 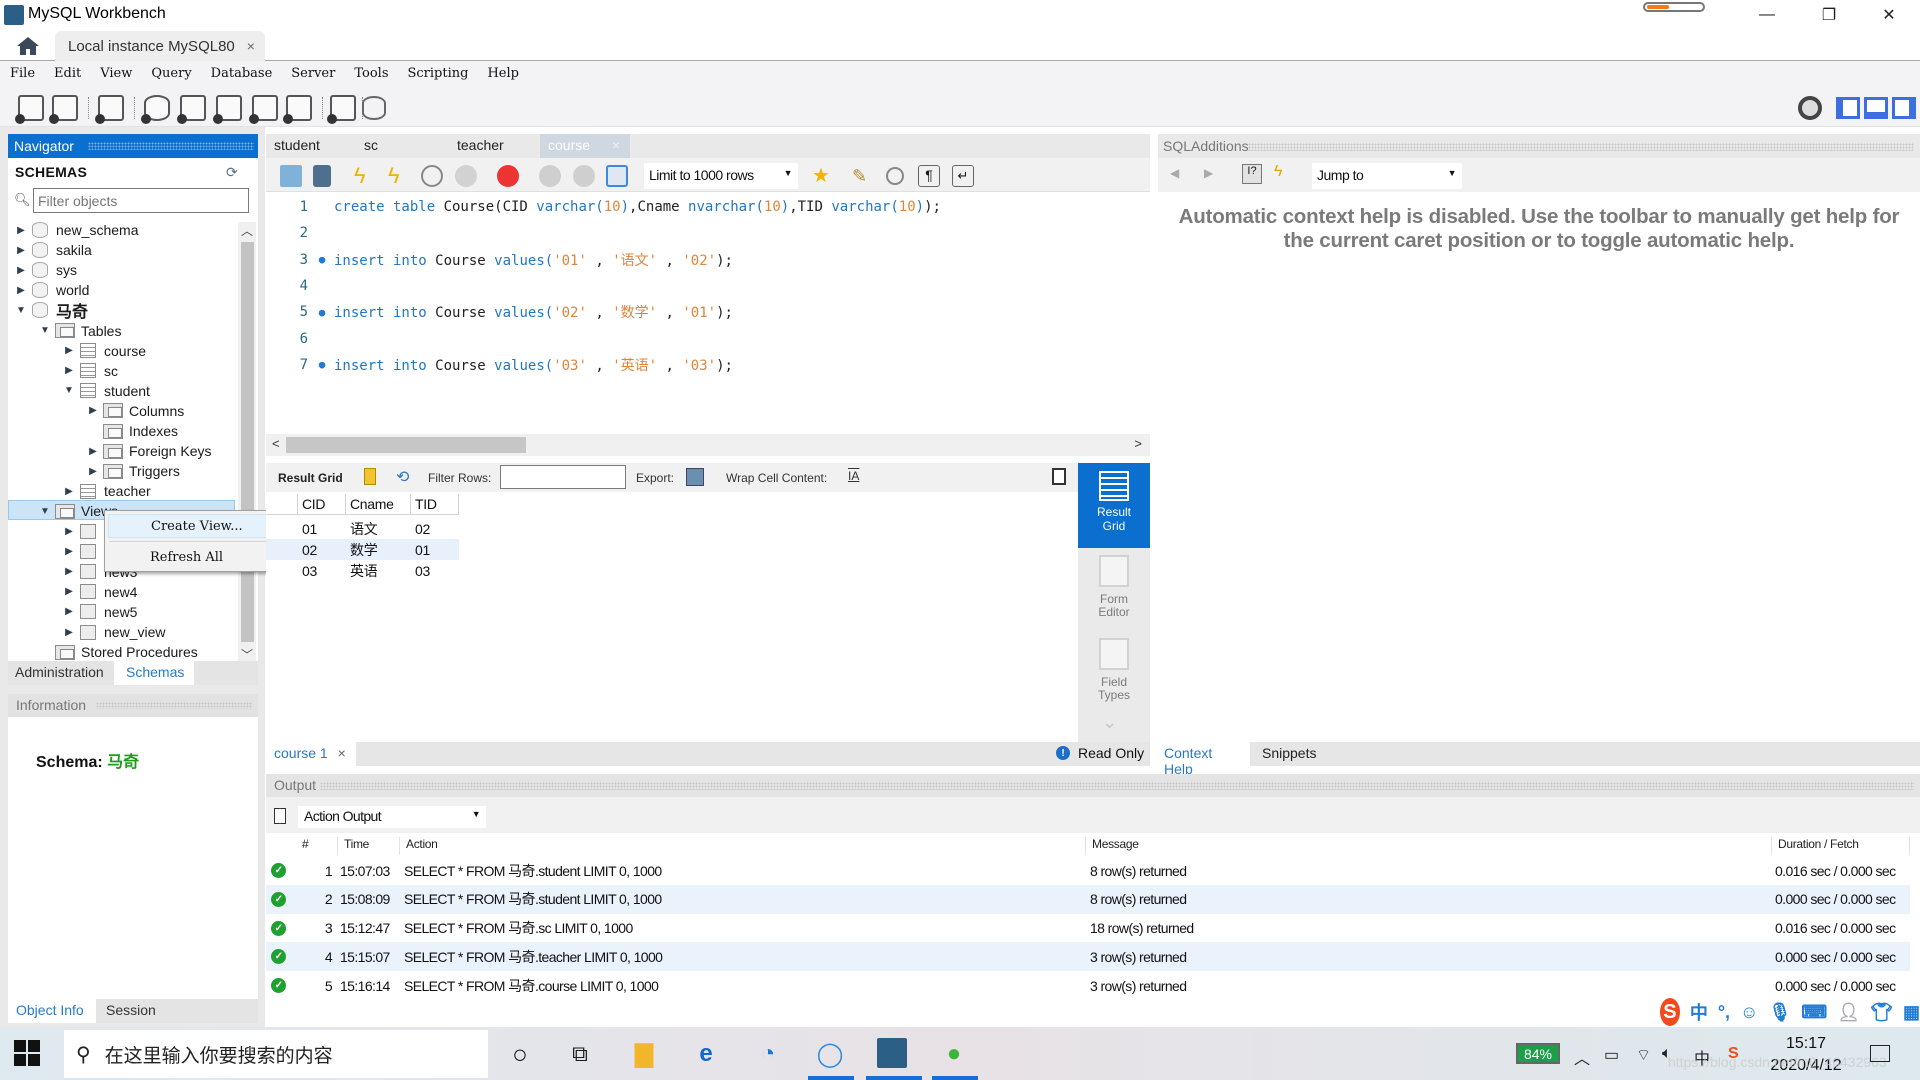 I want to click on filter-rows-input, so click(x=563, y=477).